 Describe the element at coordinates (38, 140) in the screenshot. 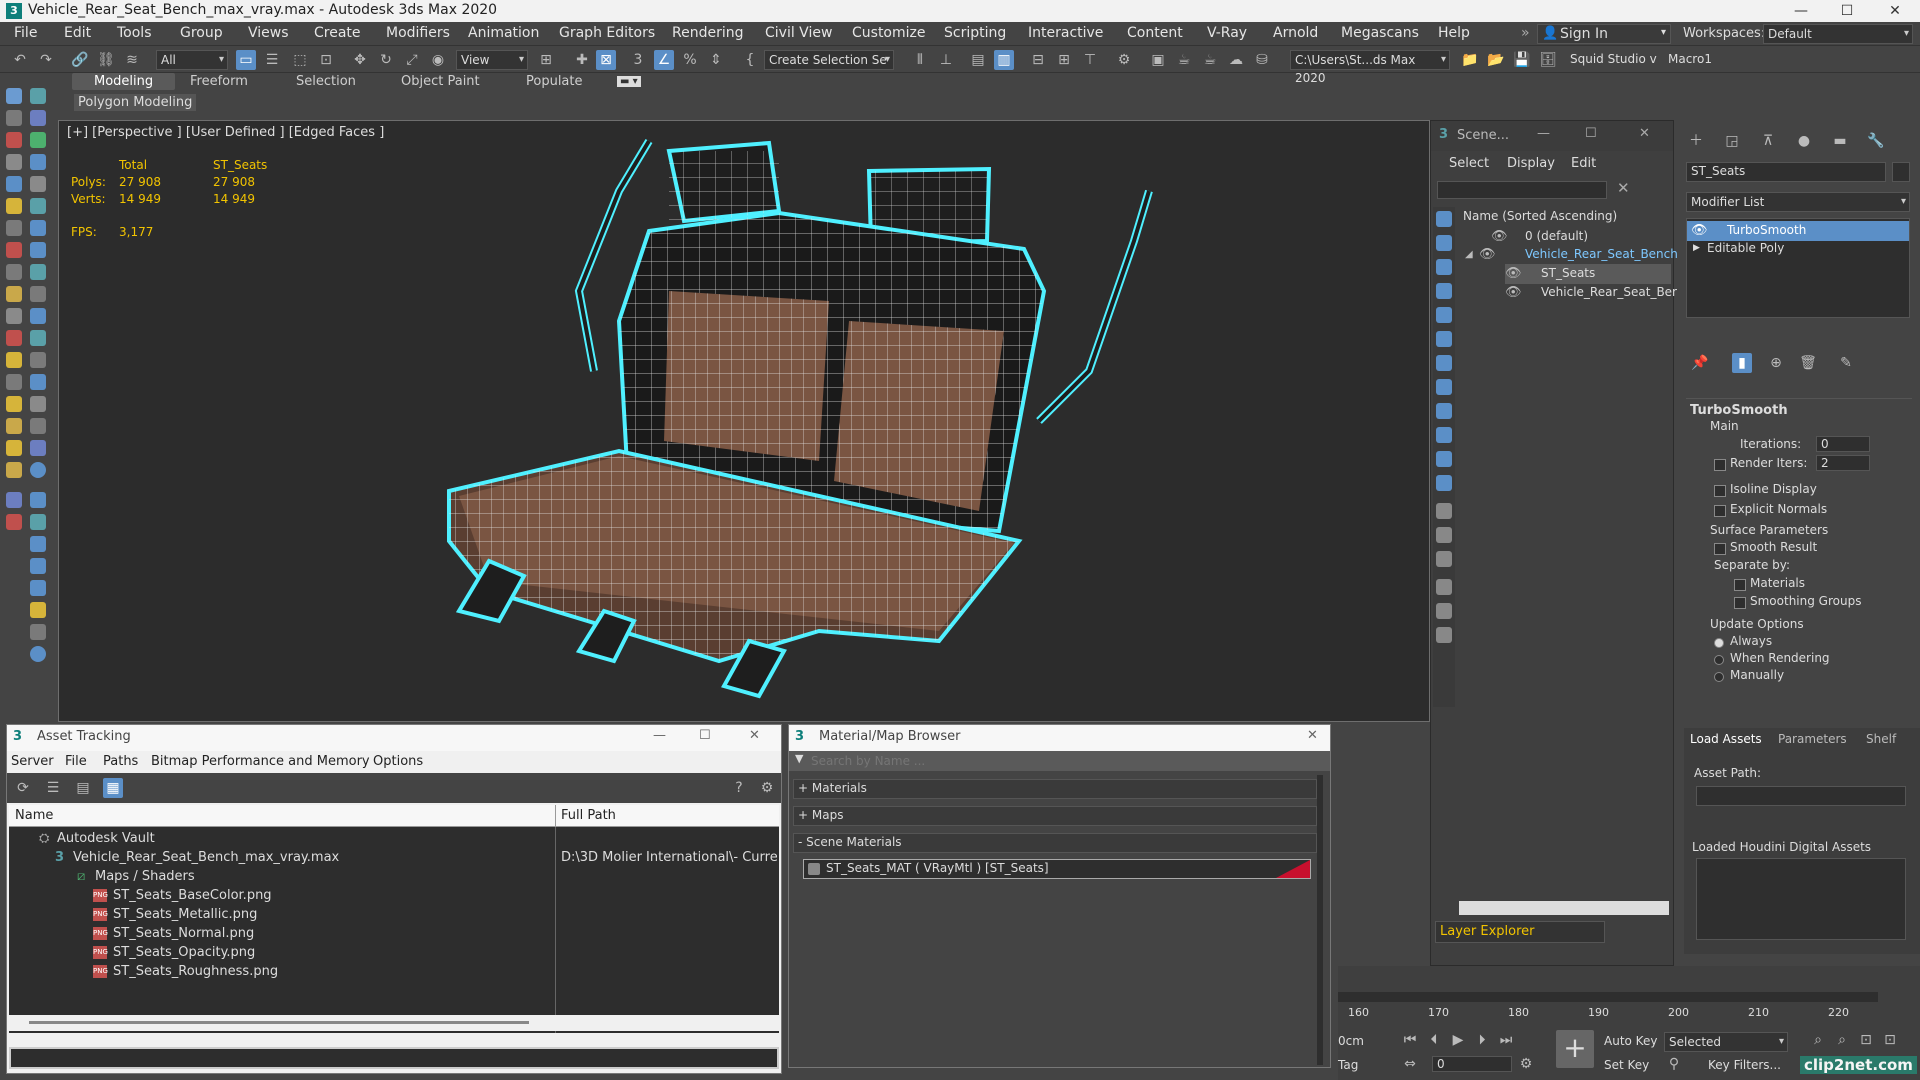

I see `utilities-icon` at that location.